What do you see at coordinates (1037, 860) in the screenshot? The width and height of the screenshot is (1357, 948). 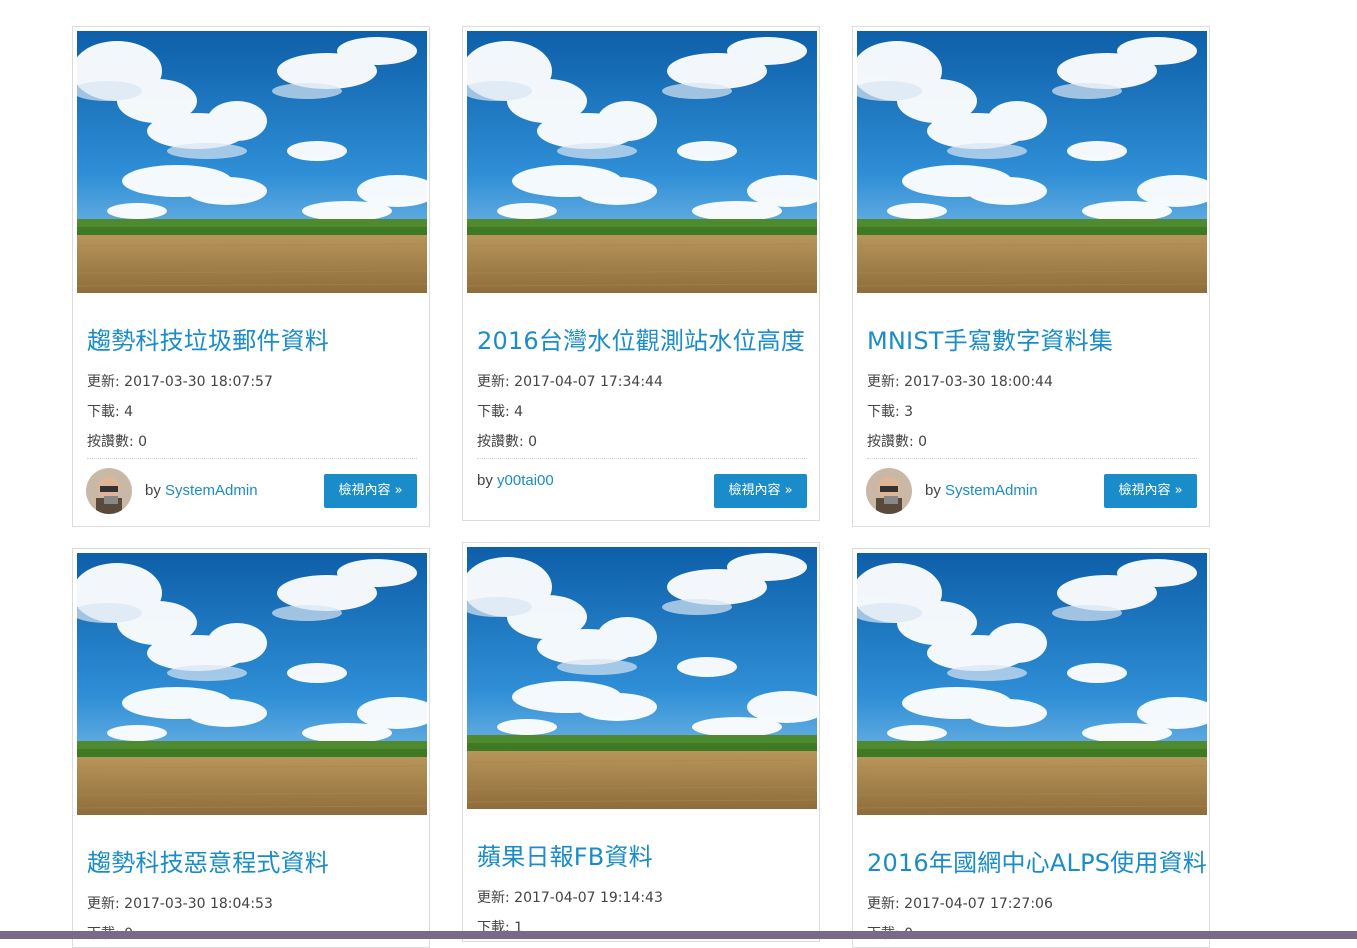 I see `dataset-title: 2016年國網中心ALPS使用資料` at bounding box center [1037, 860].